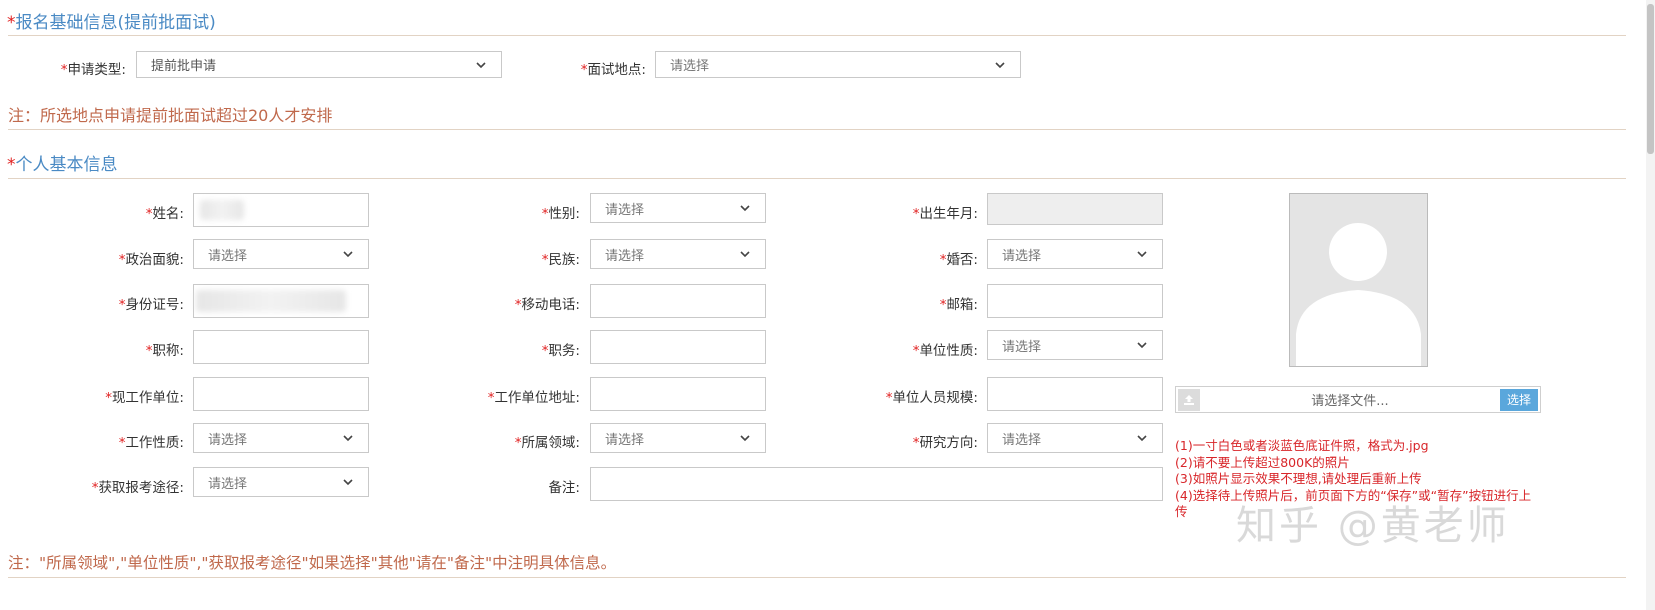 The height and width of the screenshot is (610, 1655). Describe the element at coordinates (958, 260) in the screenshot. I see `marital-label: *婚否:` at that location.